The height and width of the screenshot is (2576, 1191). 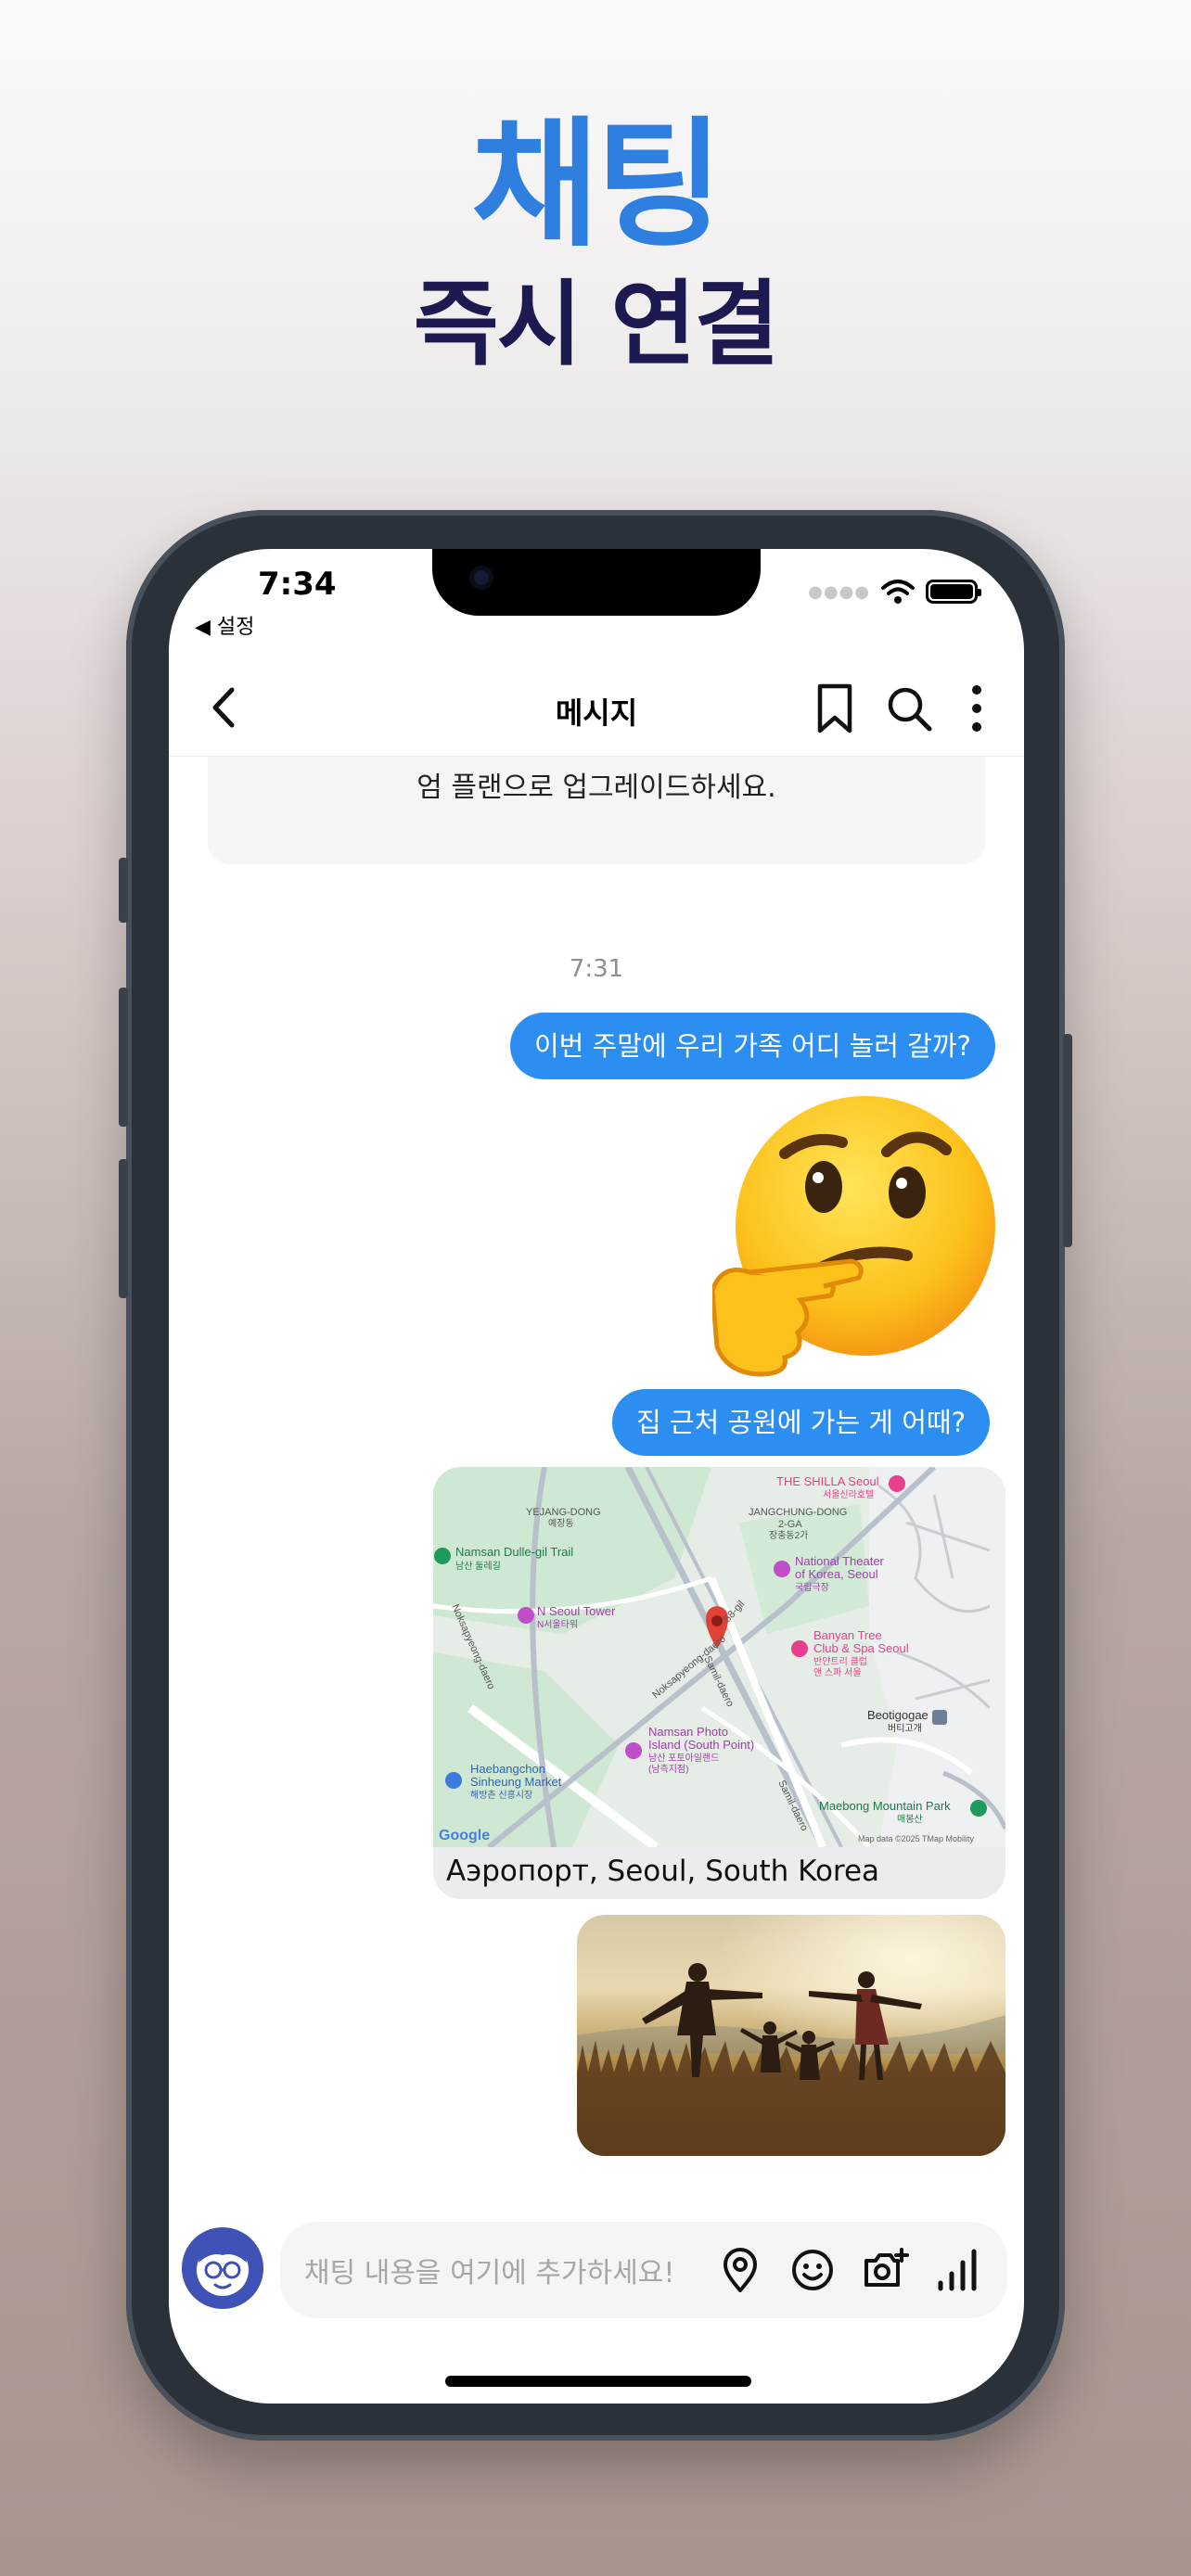 What do you see at coordinates (801, 1423) in the screenshot?
I see `message-bubble: 집 근처 공원에 가는 게 어때?` at bounding box center [801, 1423].